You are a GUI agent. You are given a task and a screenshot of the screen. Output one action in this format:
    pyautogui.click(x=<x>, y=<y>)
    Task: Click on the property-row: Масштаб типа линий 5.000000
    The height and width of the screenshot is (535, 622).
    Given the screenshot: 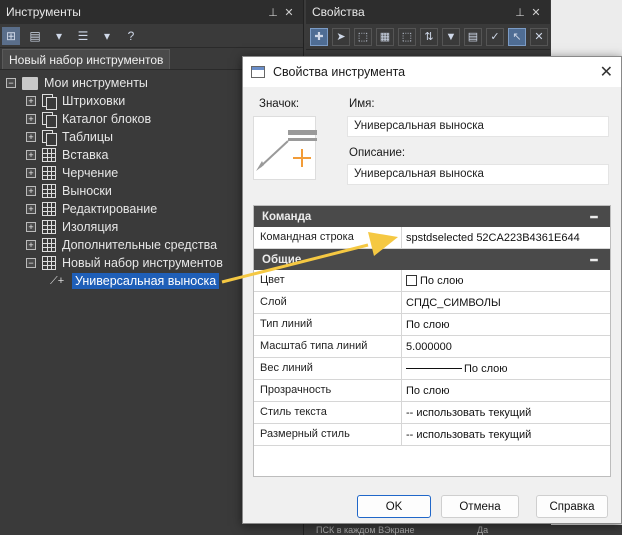 What is the action you would take?
    pyautogui.click(x=432, y=347)
    